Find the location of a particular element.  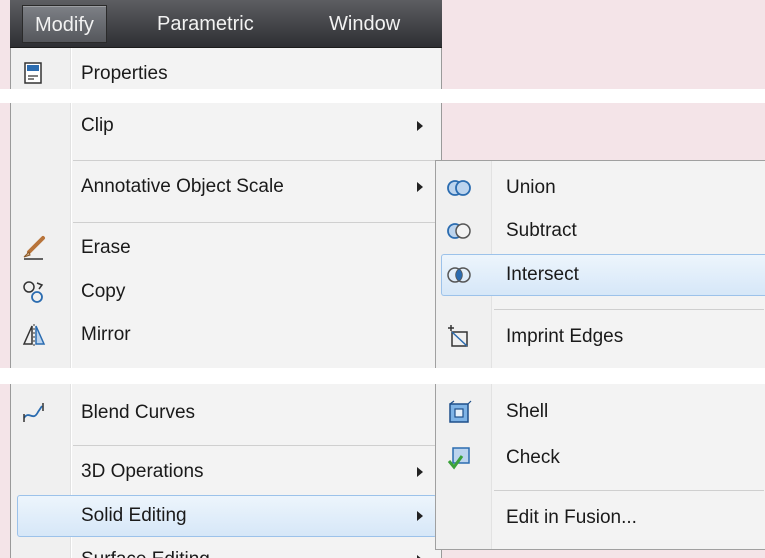

submenu-item-imprint-edges: Imprint Edges is located at coordinates (600, 337).